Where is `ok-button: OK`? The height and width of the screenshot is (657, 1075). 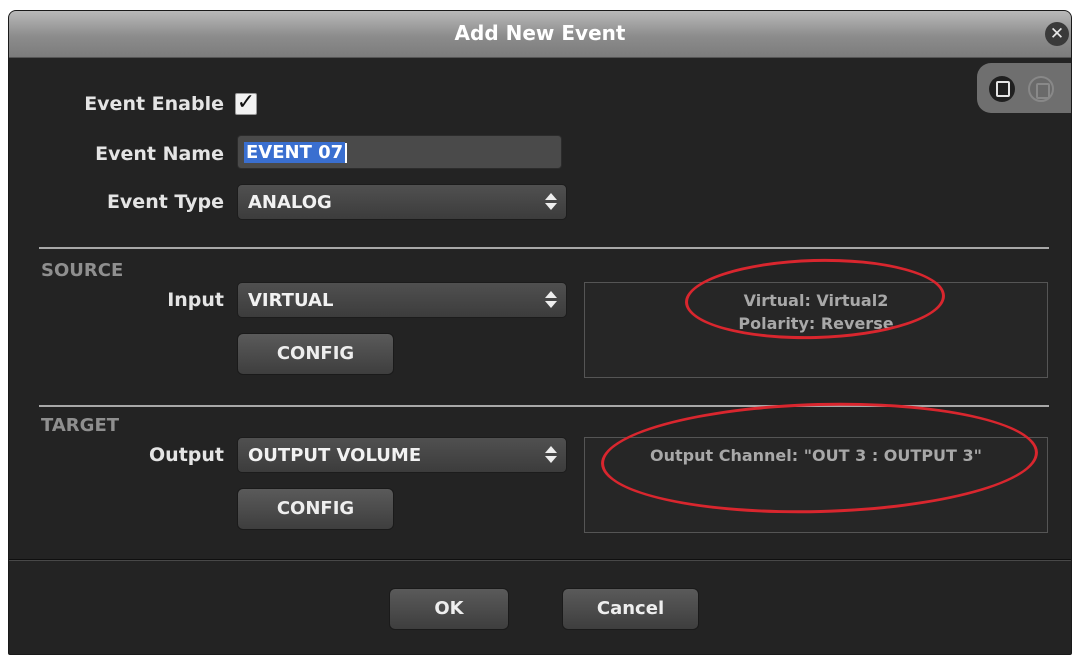
ok-button: OK is located at coordinates (449, 609).